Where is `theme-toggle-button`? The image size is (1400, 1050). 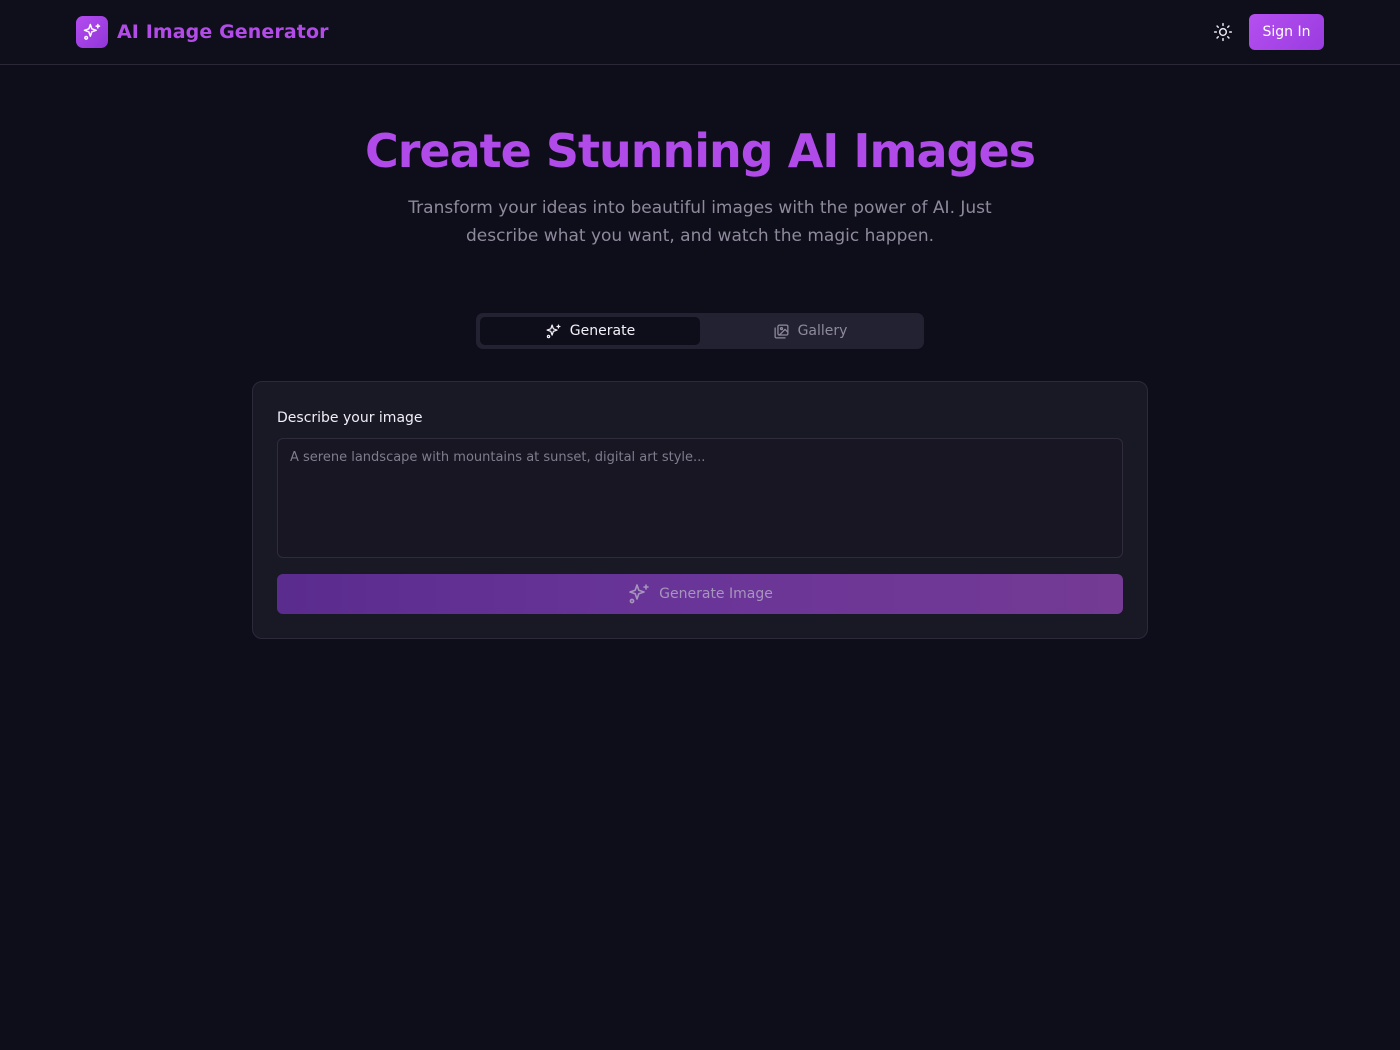
theme-toggle-button is located at coordinates (1223, 32).